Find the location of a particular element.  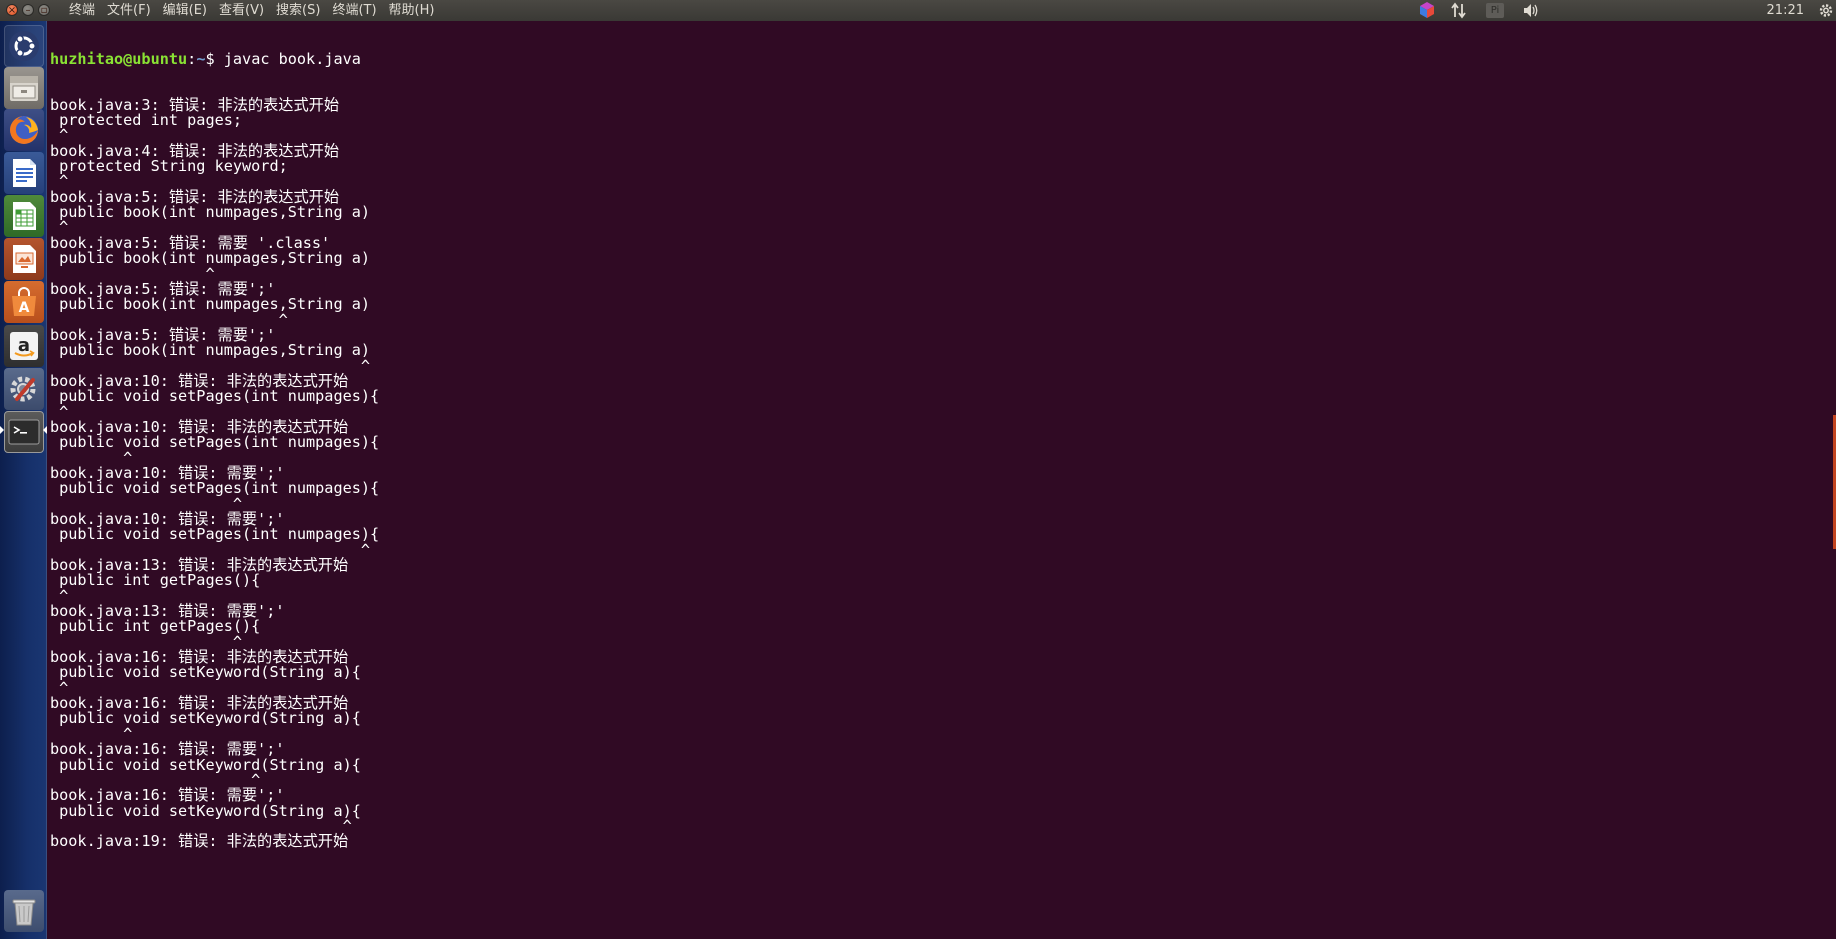

prompt-command: javac book.java is located at coordinates (287, 58).